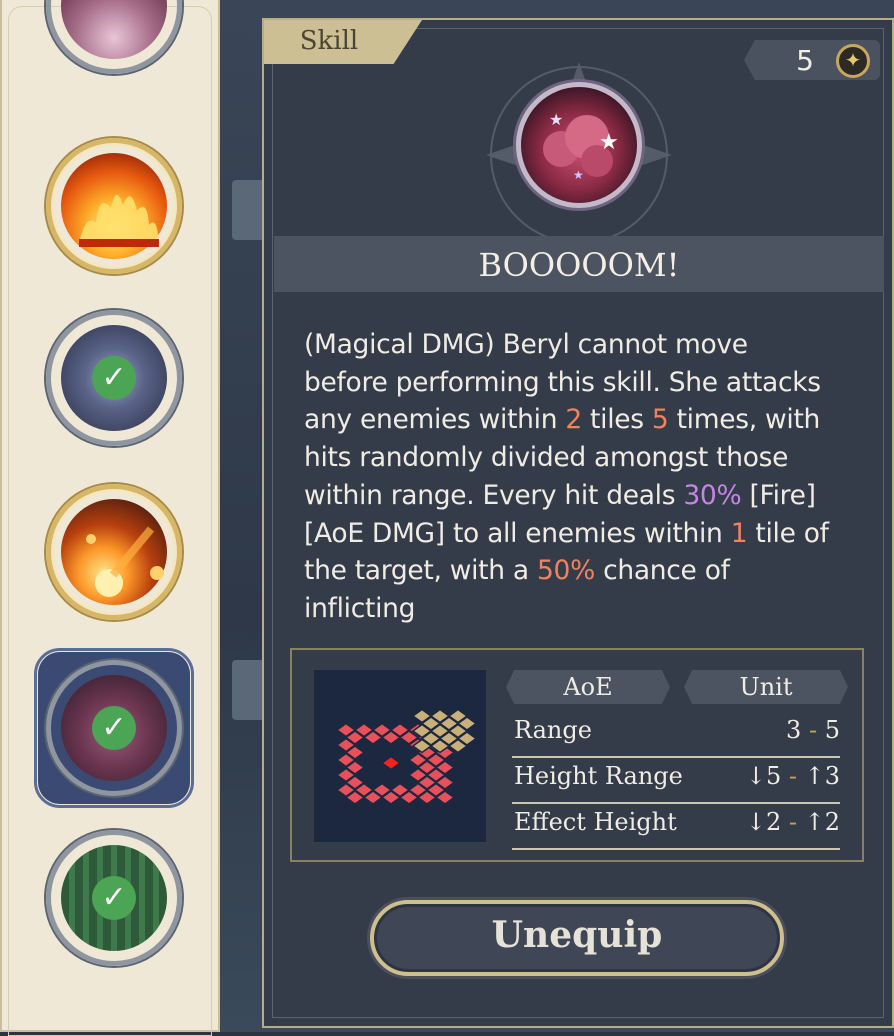 Image resolution: width=894 pixels, height=1036 pixels. I want to click on pink-orb-icon, so click(114, 29).